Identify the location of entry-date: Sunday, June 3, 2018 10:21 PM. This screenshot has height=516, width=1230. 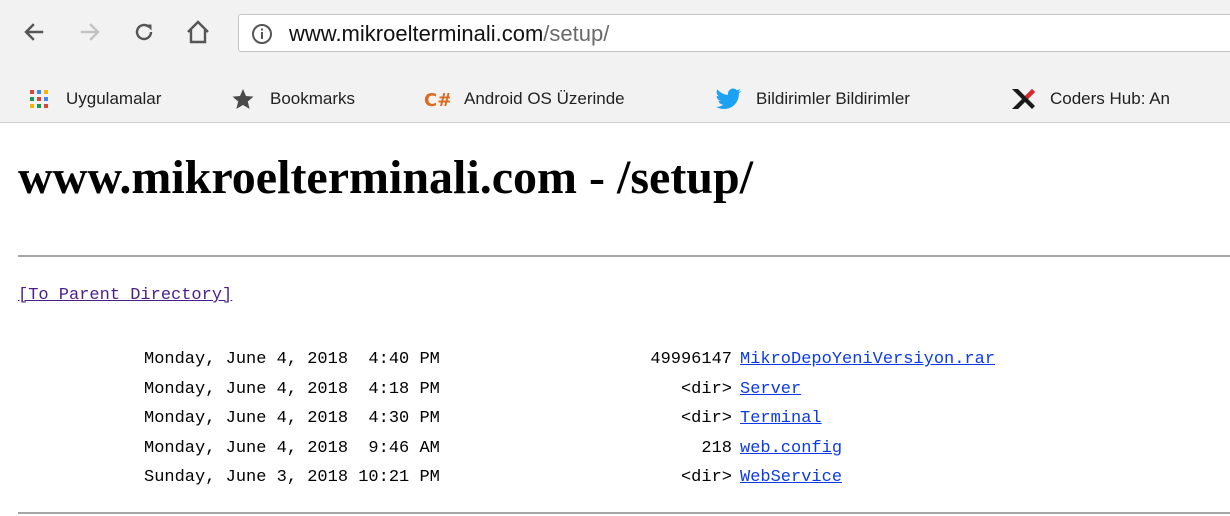
(292, 478).